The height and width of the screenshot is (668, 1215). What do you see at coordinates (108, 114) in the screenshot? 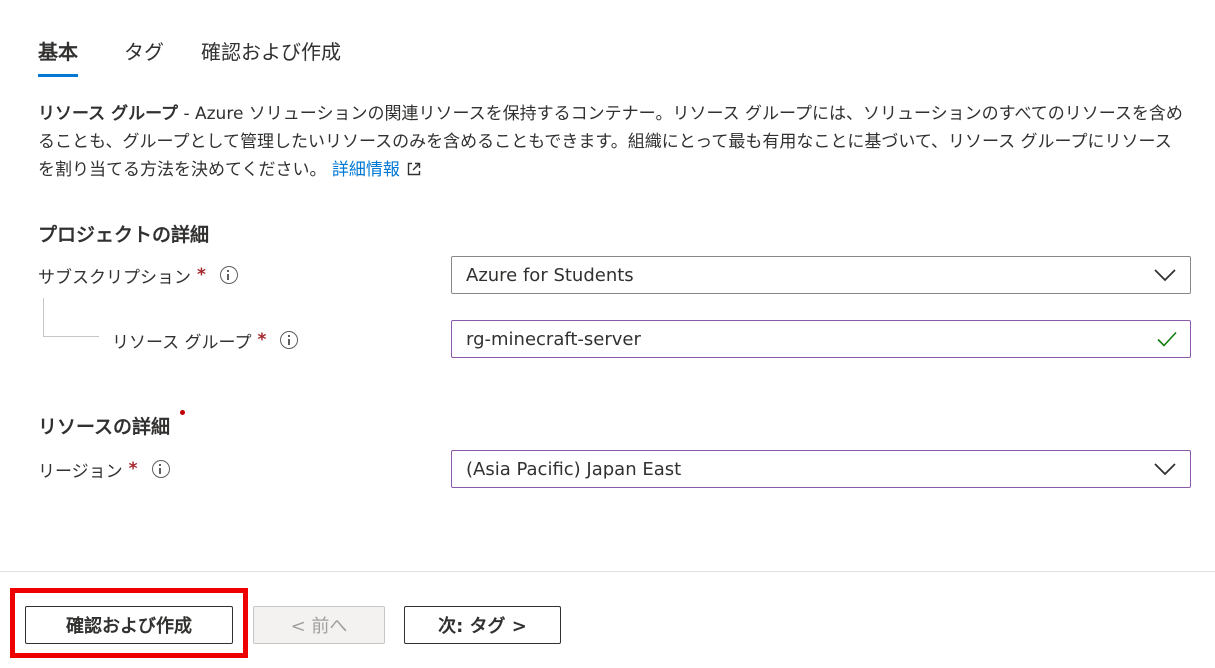
I see `description-lead: リソース グループ` at bounding box center [108, 114].